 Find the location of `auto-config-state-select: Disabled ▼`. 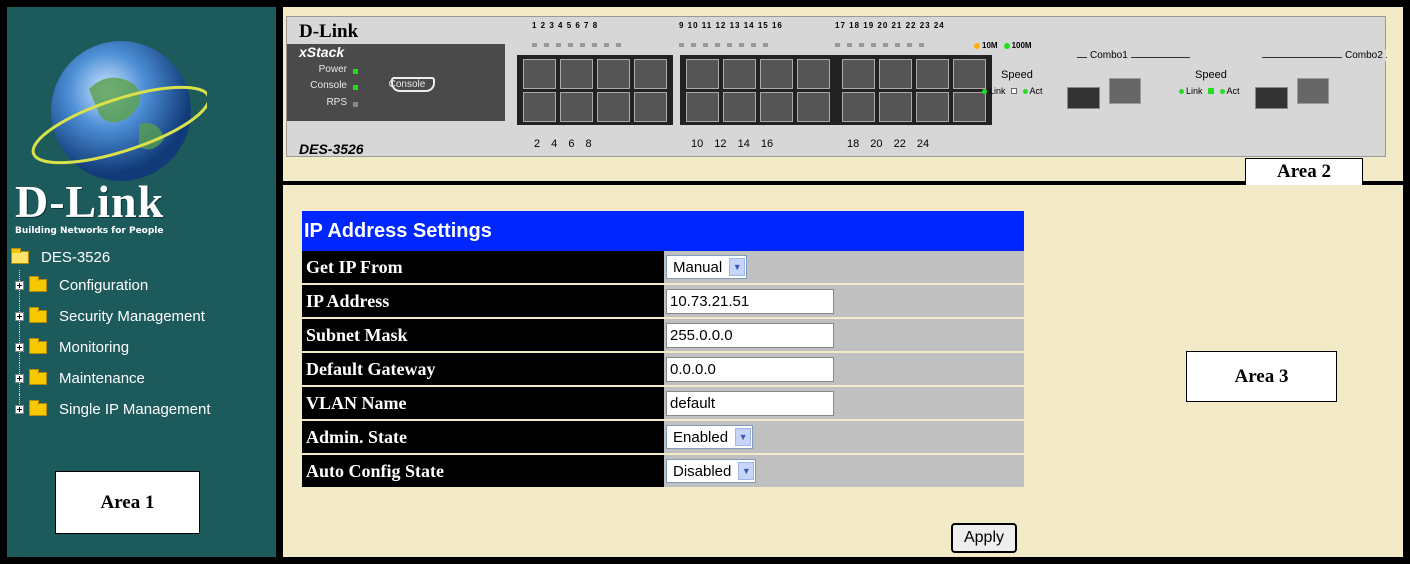

auto-config-state-select: Disabled ▼ is located at coordinates (711, 471).